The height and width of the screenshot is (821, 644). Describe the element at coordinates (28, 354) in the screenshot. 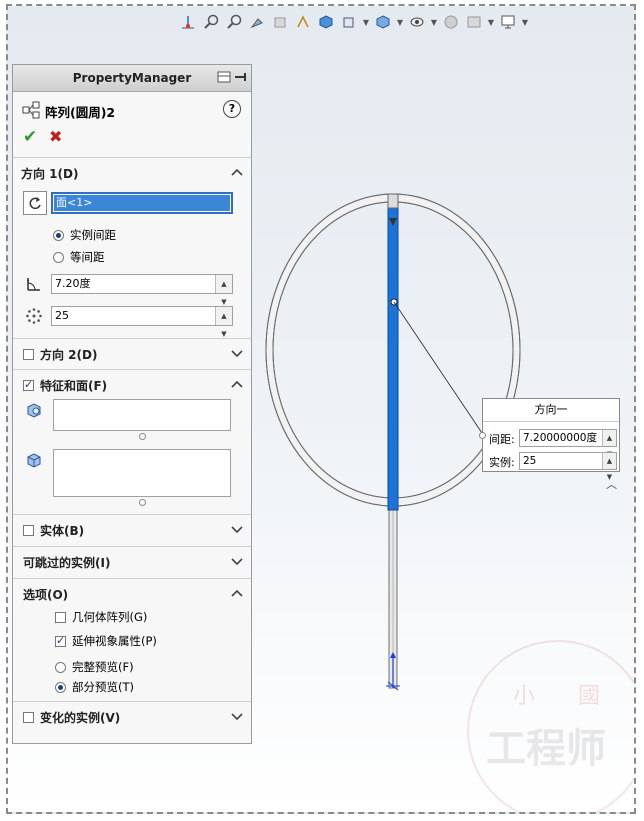

I see `direction2-checkbox` at that location.